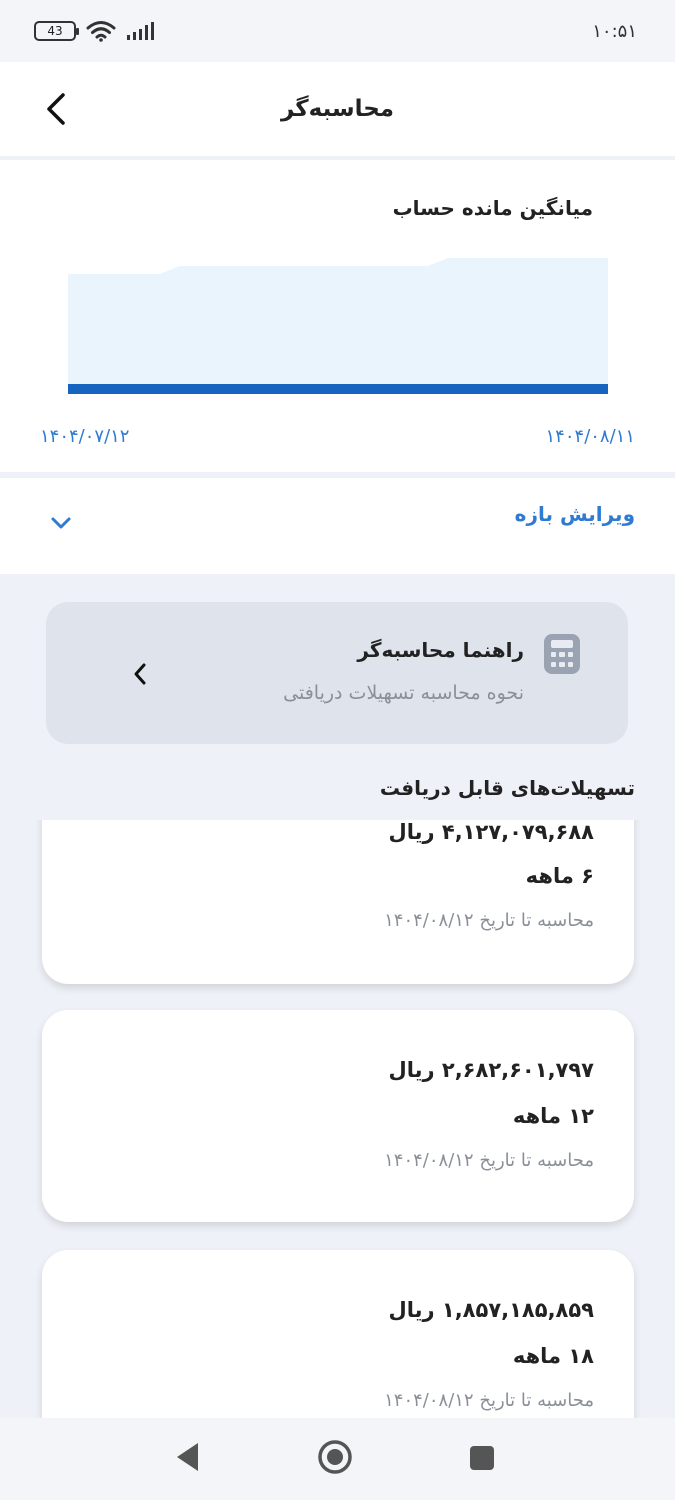 The height and width of the screenshot is (1500, 675). Describe the element at coordinates (482, 1458) in the screenshot. I see `nav-recents-icon` at that location.